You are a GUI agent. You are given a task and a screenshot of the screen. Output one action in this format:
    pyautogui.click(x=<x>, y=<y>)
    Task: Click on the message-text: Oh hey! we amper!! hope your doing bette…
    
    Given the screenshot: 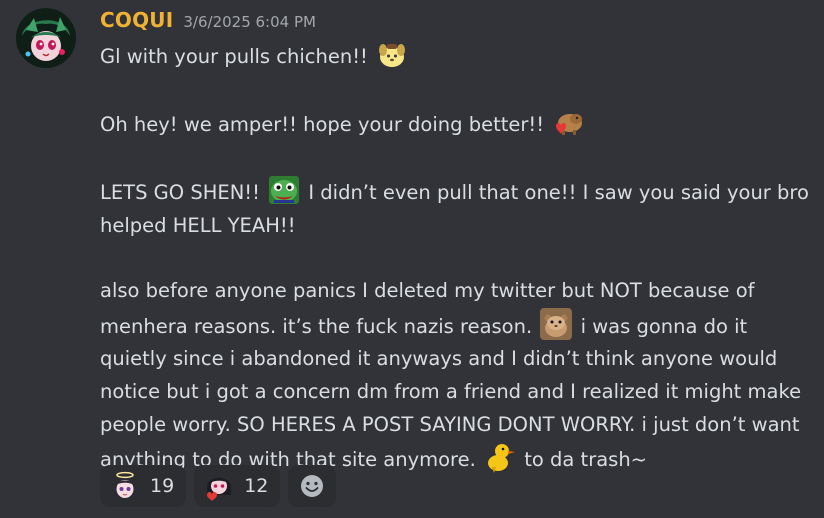 What is the action you would take?
    pyautogui.click(x=322, y=125)
    